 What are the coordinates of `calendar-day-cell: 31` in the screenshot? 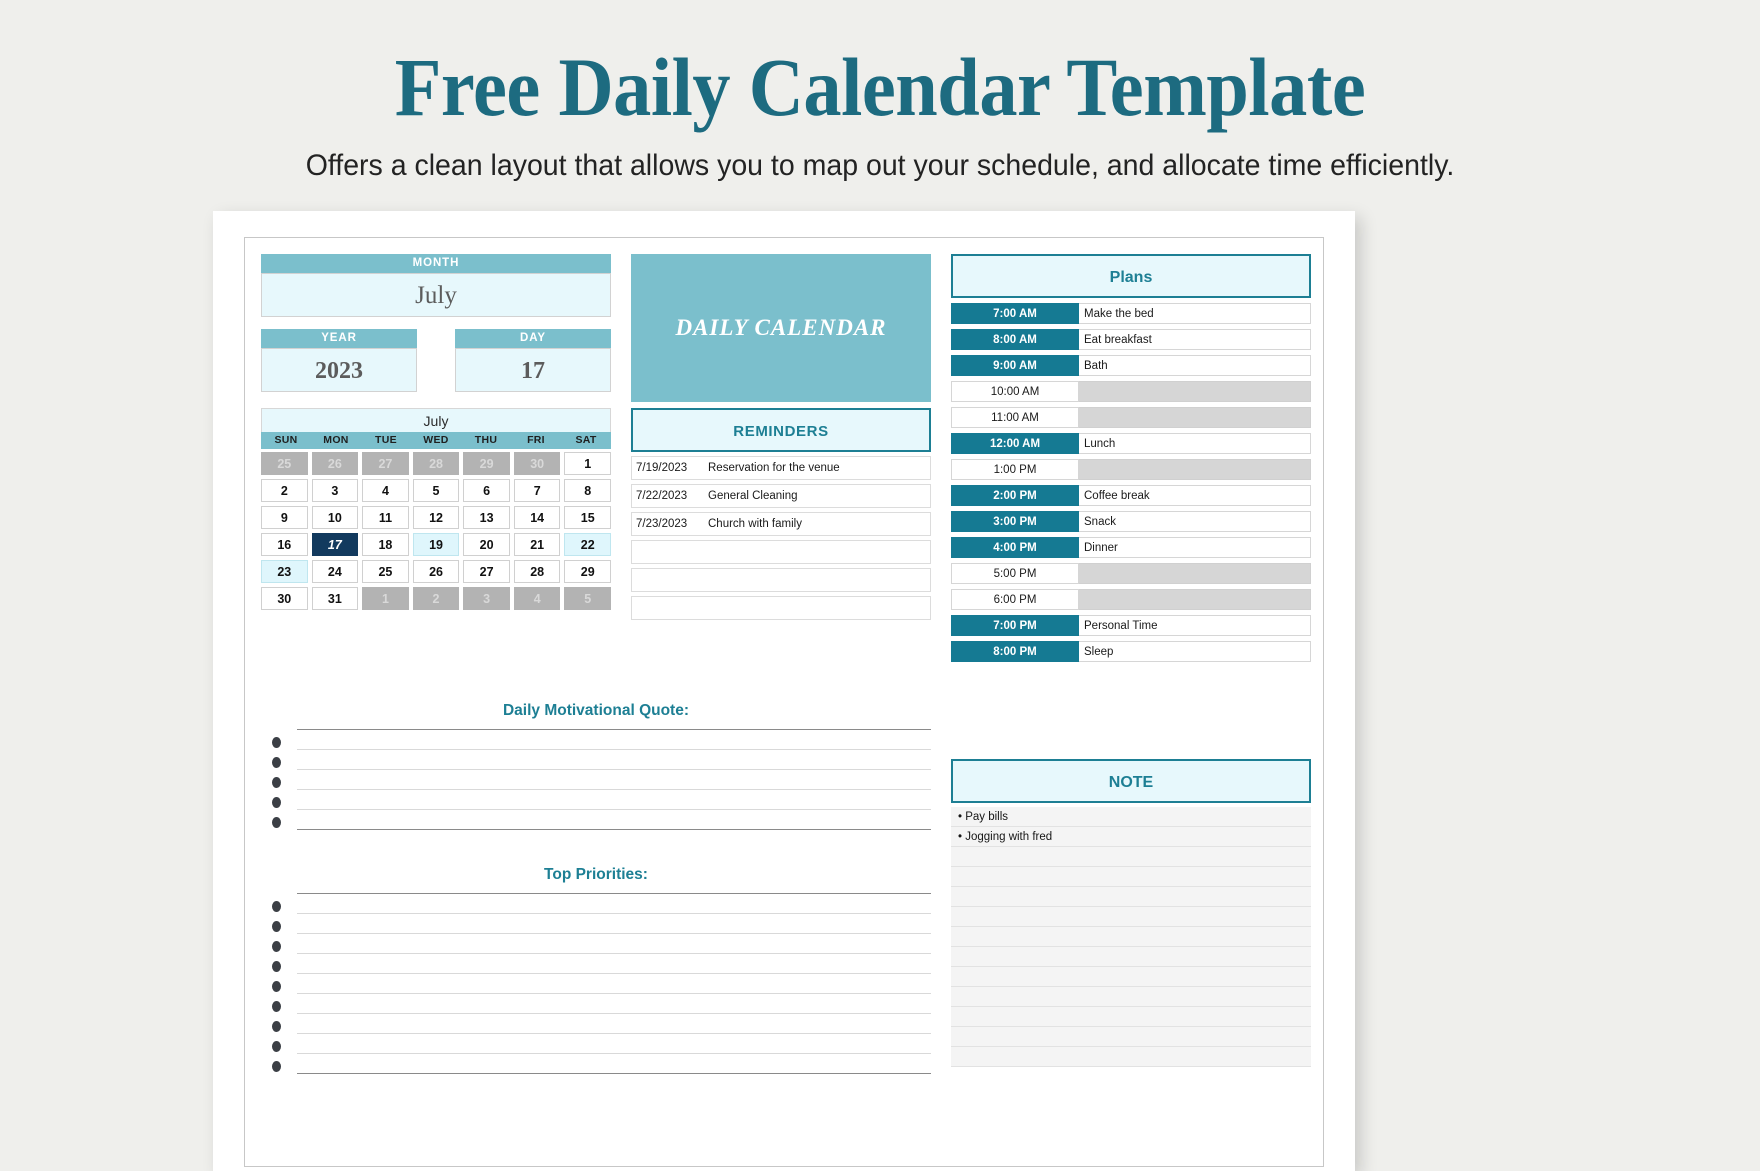 It's located at (335, 598).